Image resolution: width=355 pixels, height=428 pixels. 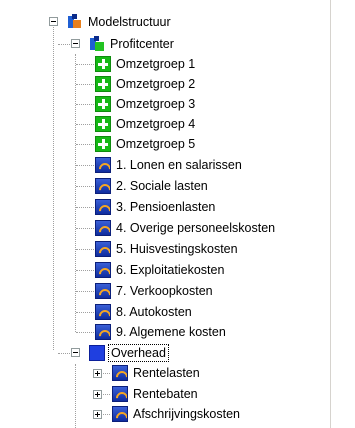 I want to click on tree-node-verkoopkosten: 7. Verkoopkosten, so click(x=154, y=291).